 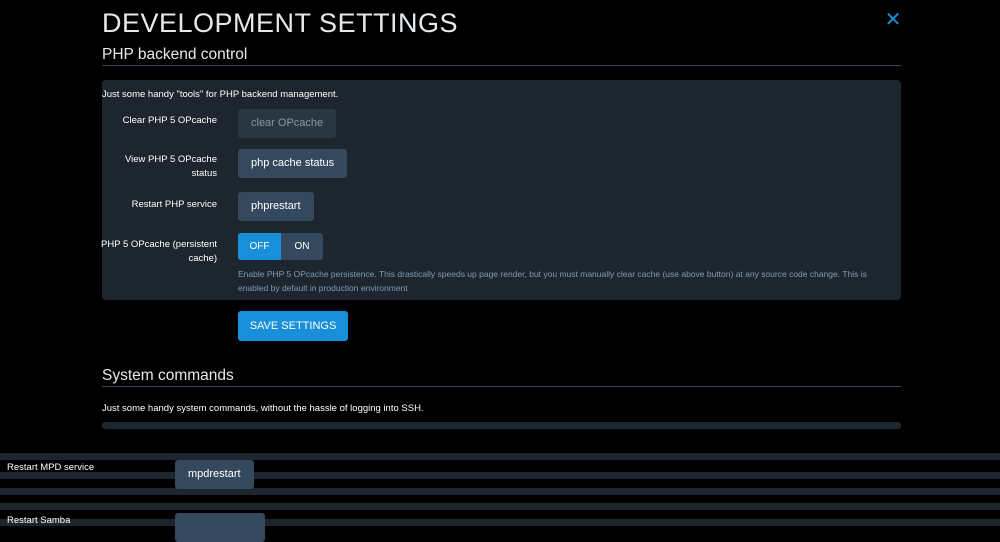 What do you see at coordinates (293, 326) in the screenshot?
I see `save-settings-button: SAVE SETTINGS` at bounding box center [293, 326].